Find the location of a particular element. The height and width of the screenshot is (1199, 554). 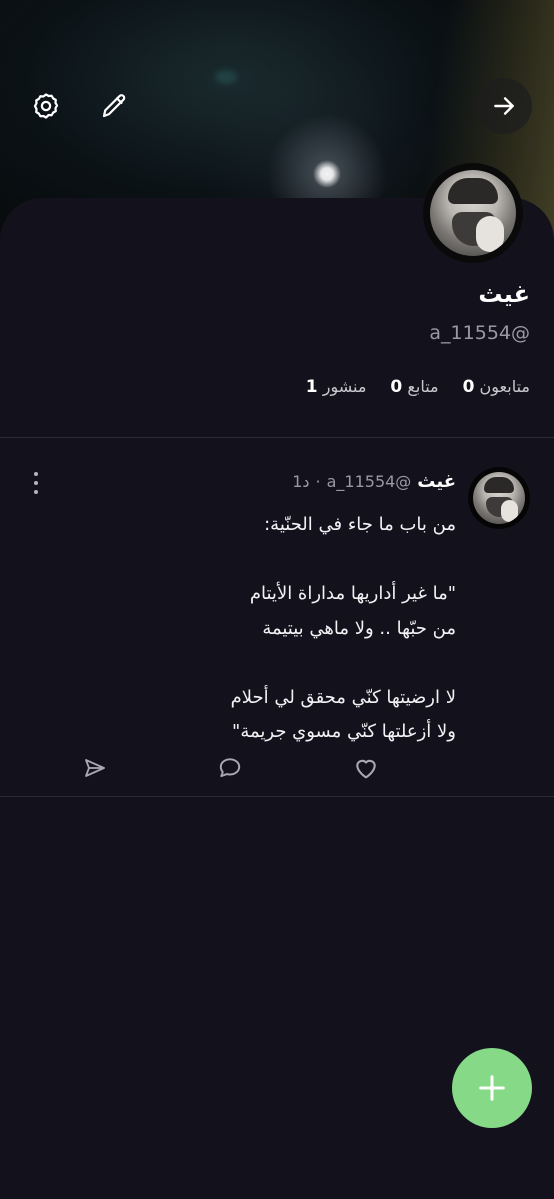

comment-icon is located at coordinates (230, 768).